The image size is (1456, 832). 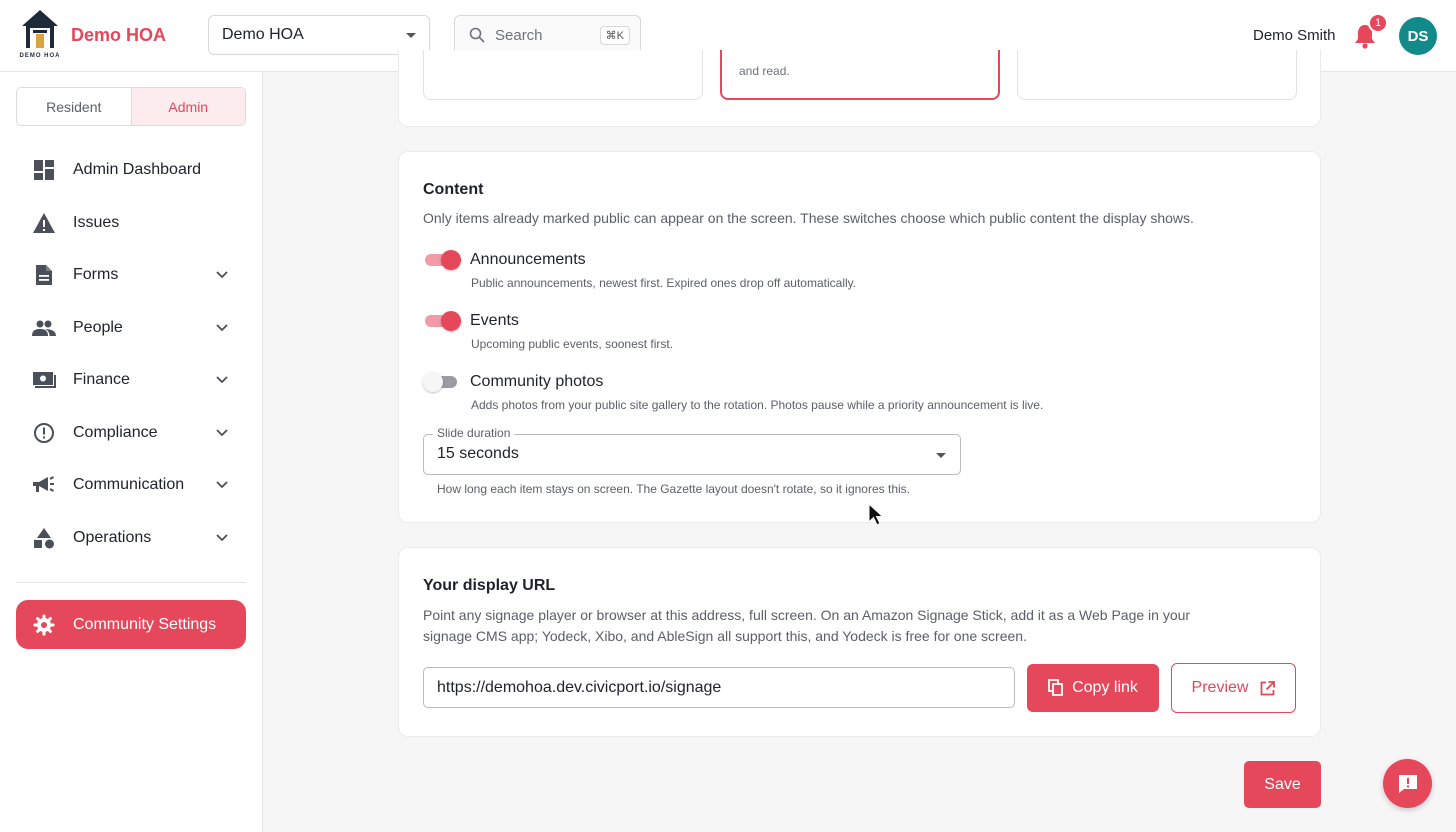 What do you see at coordinates (44, 538) in the screenshot?
I see `shapes-icon` at bounding box center [44, 538].